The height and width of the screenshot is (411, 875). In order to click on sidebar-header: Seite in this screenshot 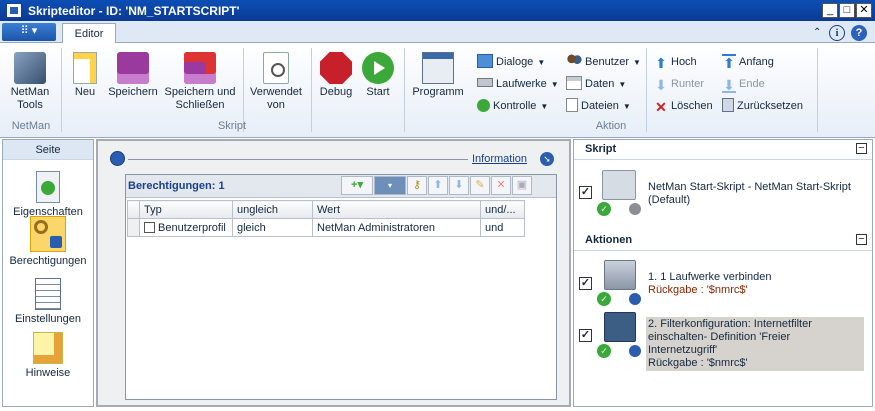, I will do `click(48, 150)`.